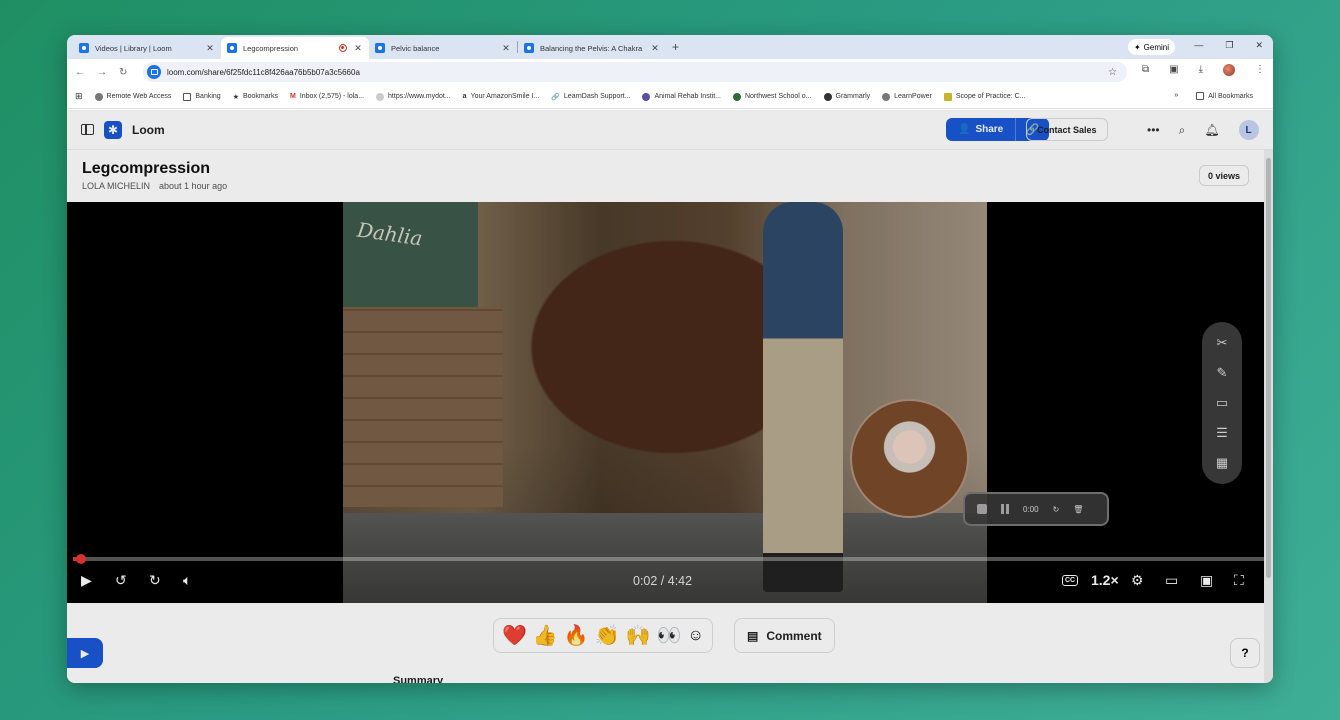 The width and height of the screenshot is (1340, 720). Describe the element at coordinates (443, 48) in the screenshot. I see `tab-pelvic-balance: Pelvic balance ✕` at that location.